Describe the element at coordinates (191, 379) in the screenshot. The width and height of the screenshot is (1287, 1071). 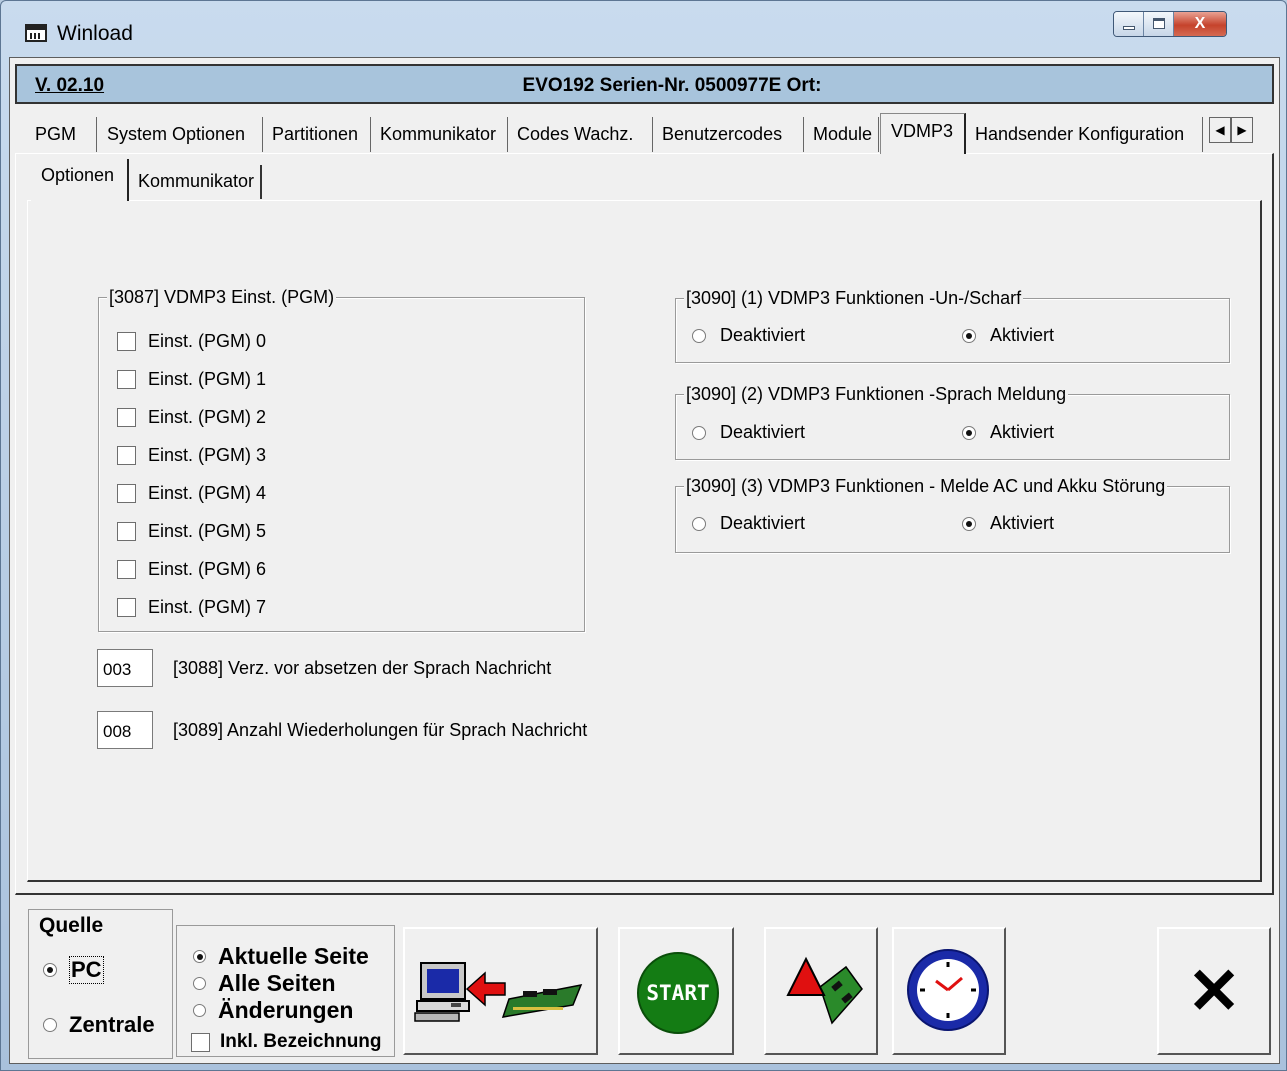
I see `pgm-checkbox-1: Einst. (PGM) 1` at that location.